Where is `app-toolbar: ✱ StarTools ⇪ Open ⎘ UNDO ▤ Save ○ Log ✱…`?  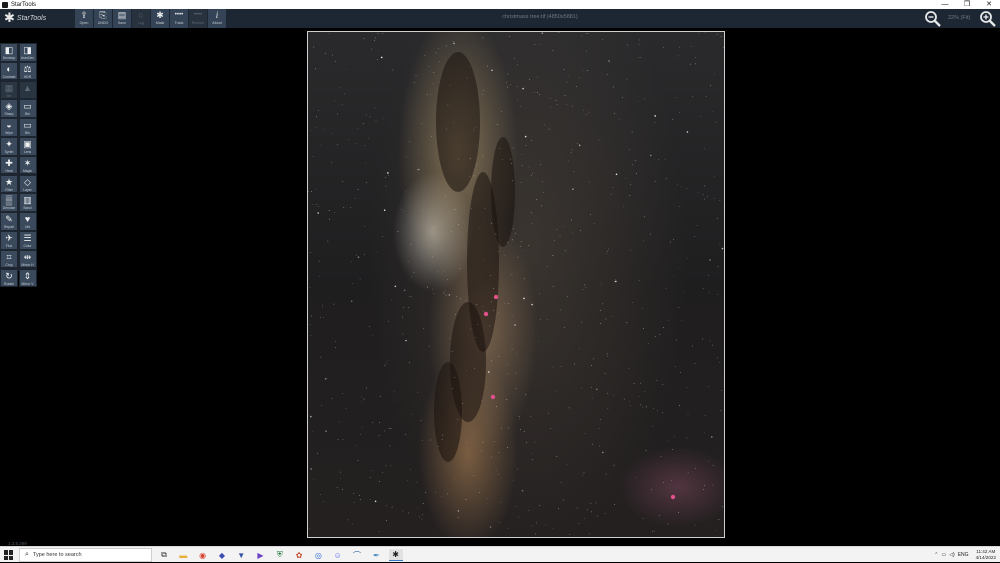 app-toolbar: ✱ StarTools ⇪ Open ⎘ UNDO ▤ Save ○ Log ✱… is located at coordinates (500, 18).